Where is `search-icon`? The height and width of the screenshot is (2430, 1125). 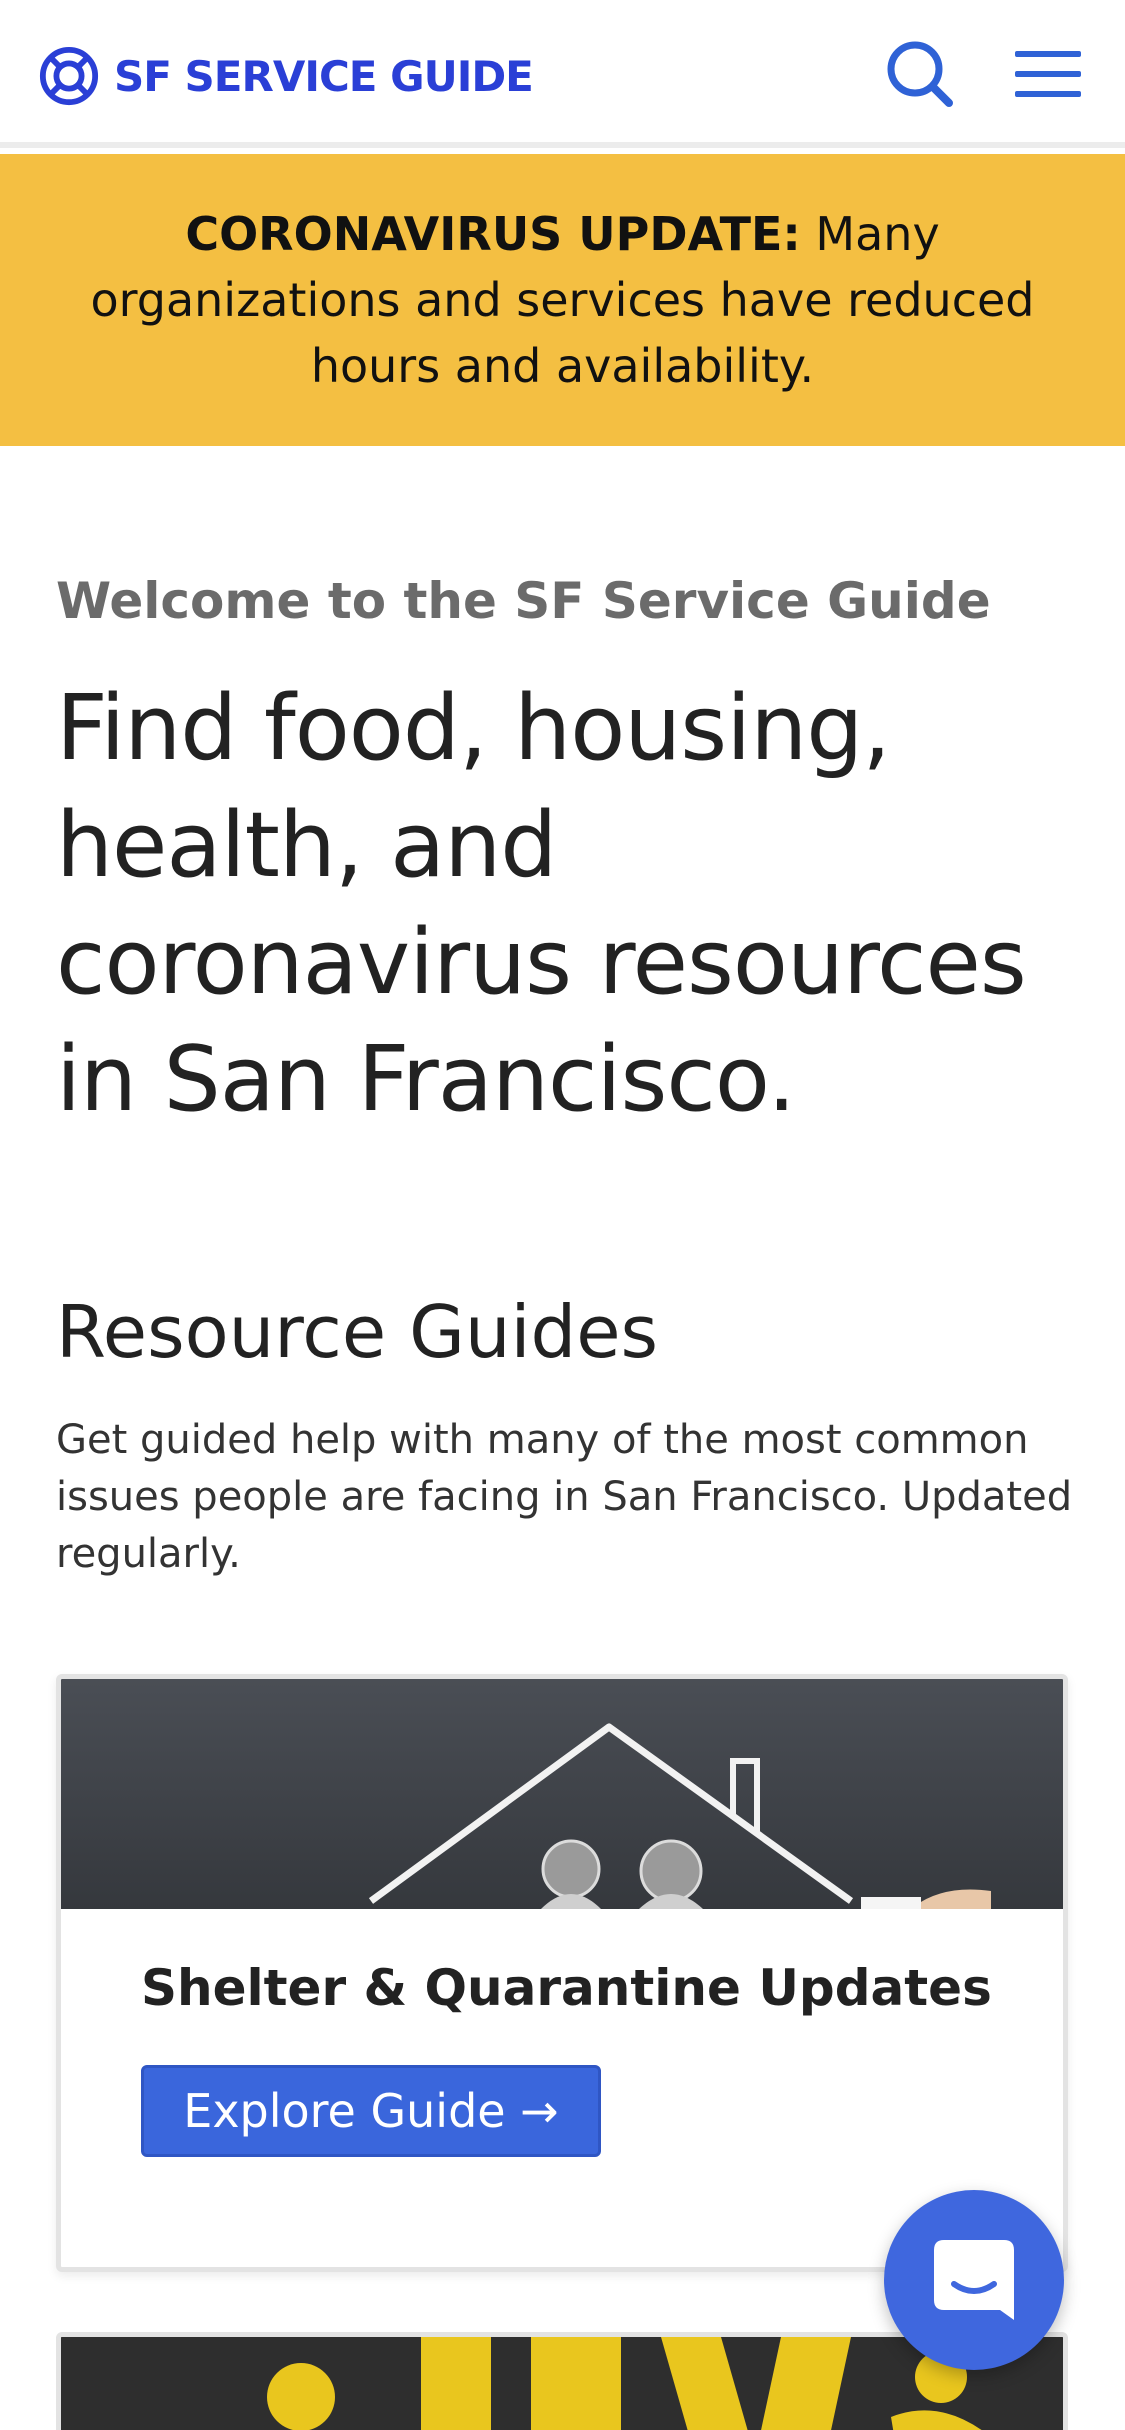 search-icon is located at coordinates (920, 74).